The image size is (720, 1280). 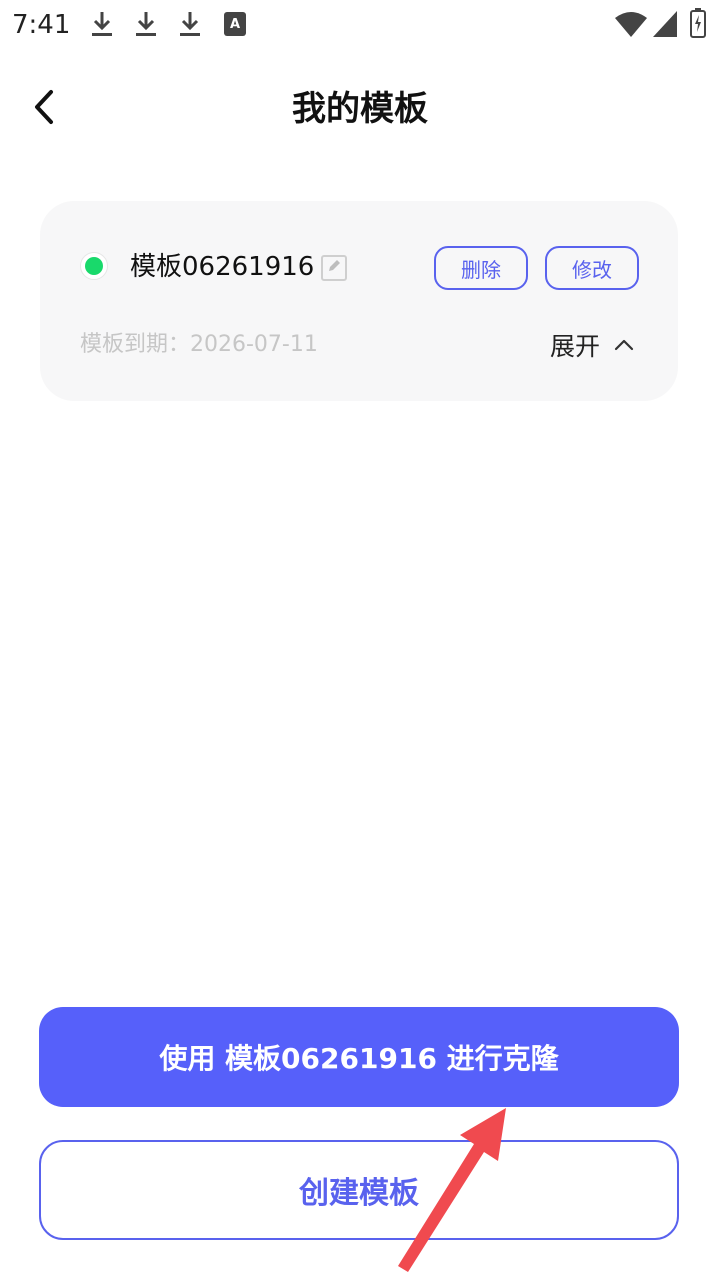 I want to click on template-card: 模板06261916 删除 修改 模板到期：2026-07-11 展开, so click(x=359, y=301).